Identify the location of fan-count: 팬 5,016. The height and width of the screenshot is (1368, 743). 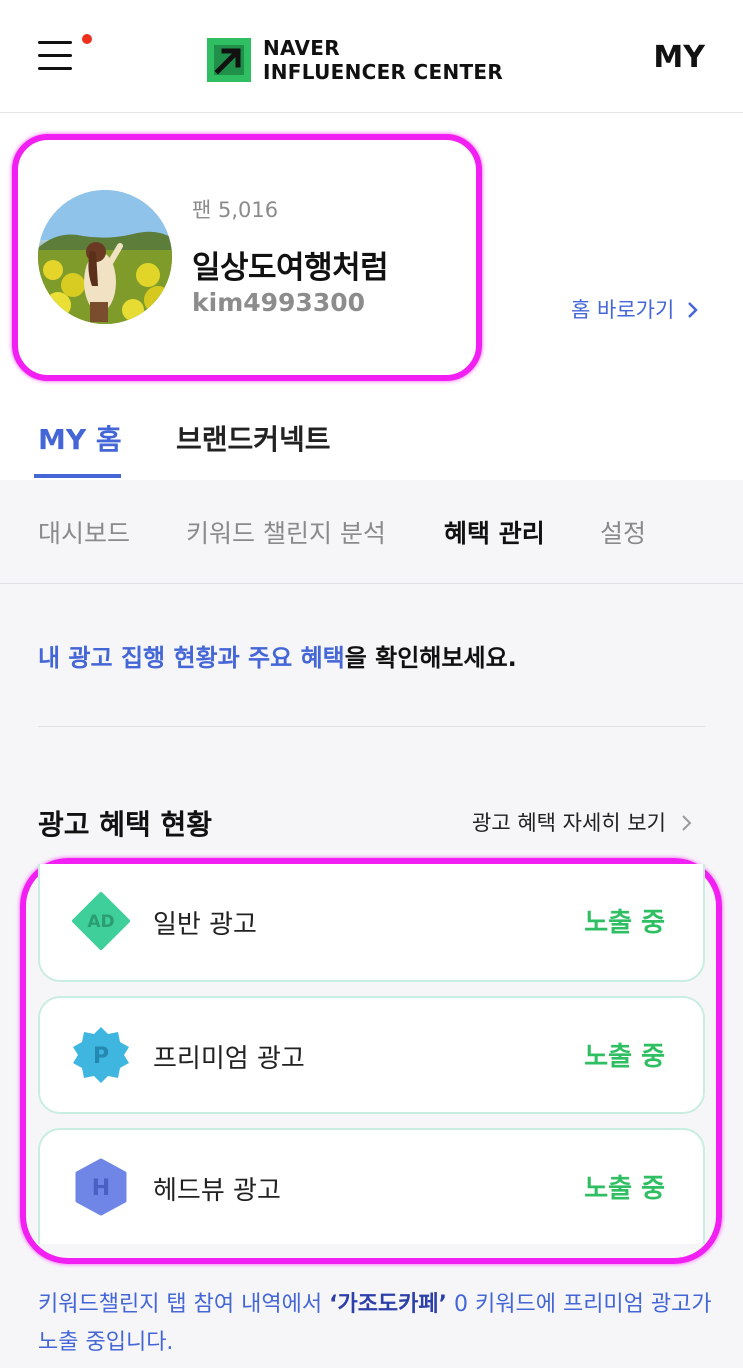
(235, 210).